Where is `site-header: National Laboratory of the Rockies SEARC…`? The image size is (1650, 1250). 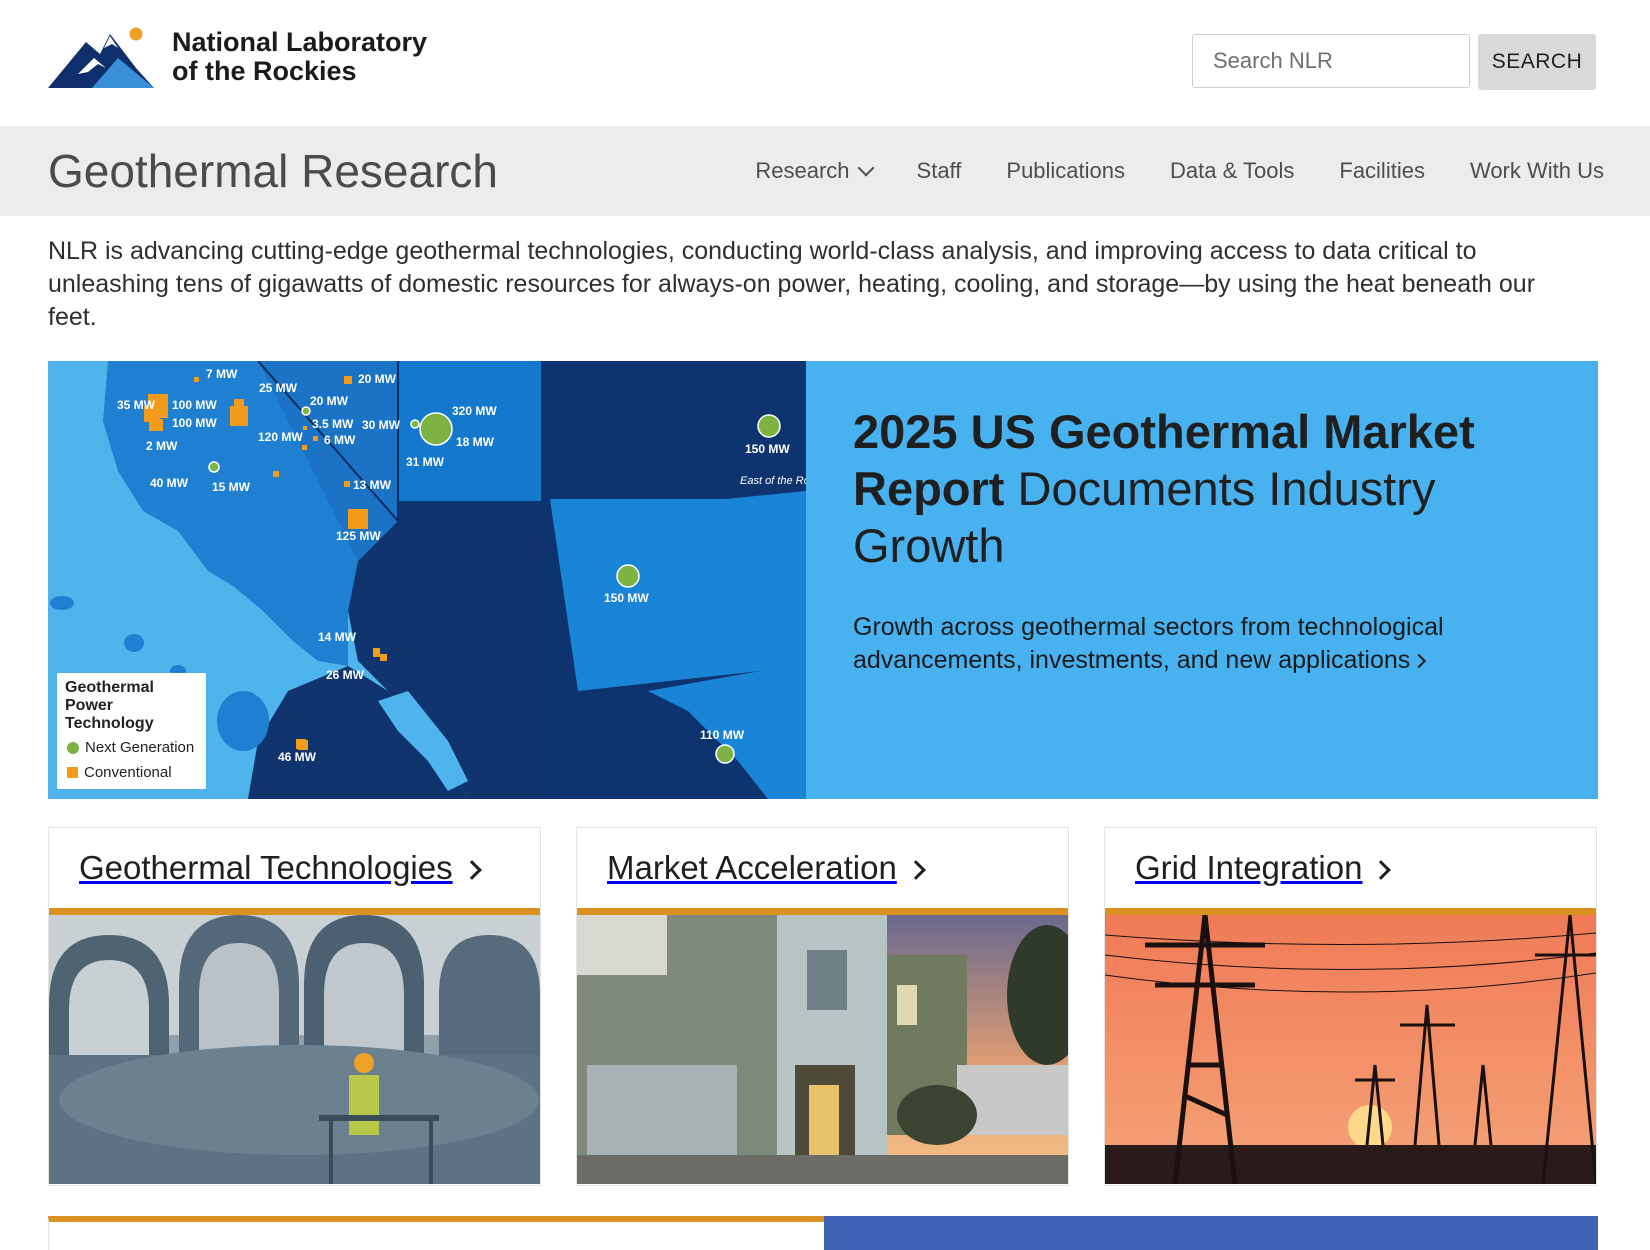 site-header: National Laboratory of the Rockies SEARC… is located at coordinates (825, 63).